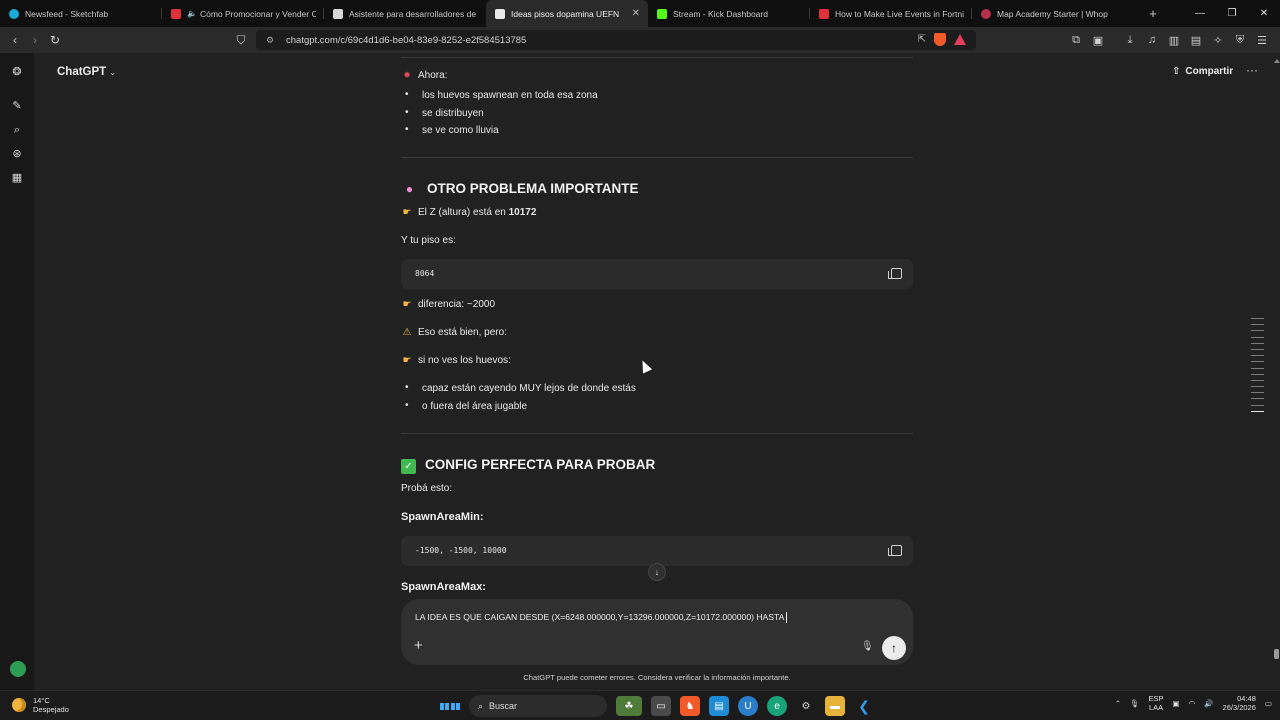 The width and height of the screenshot is (1280, 720). Describe the element at coordinates (1174, 40) in the screenshot. I see `sidebar-icon: ▥` at that location.